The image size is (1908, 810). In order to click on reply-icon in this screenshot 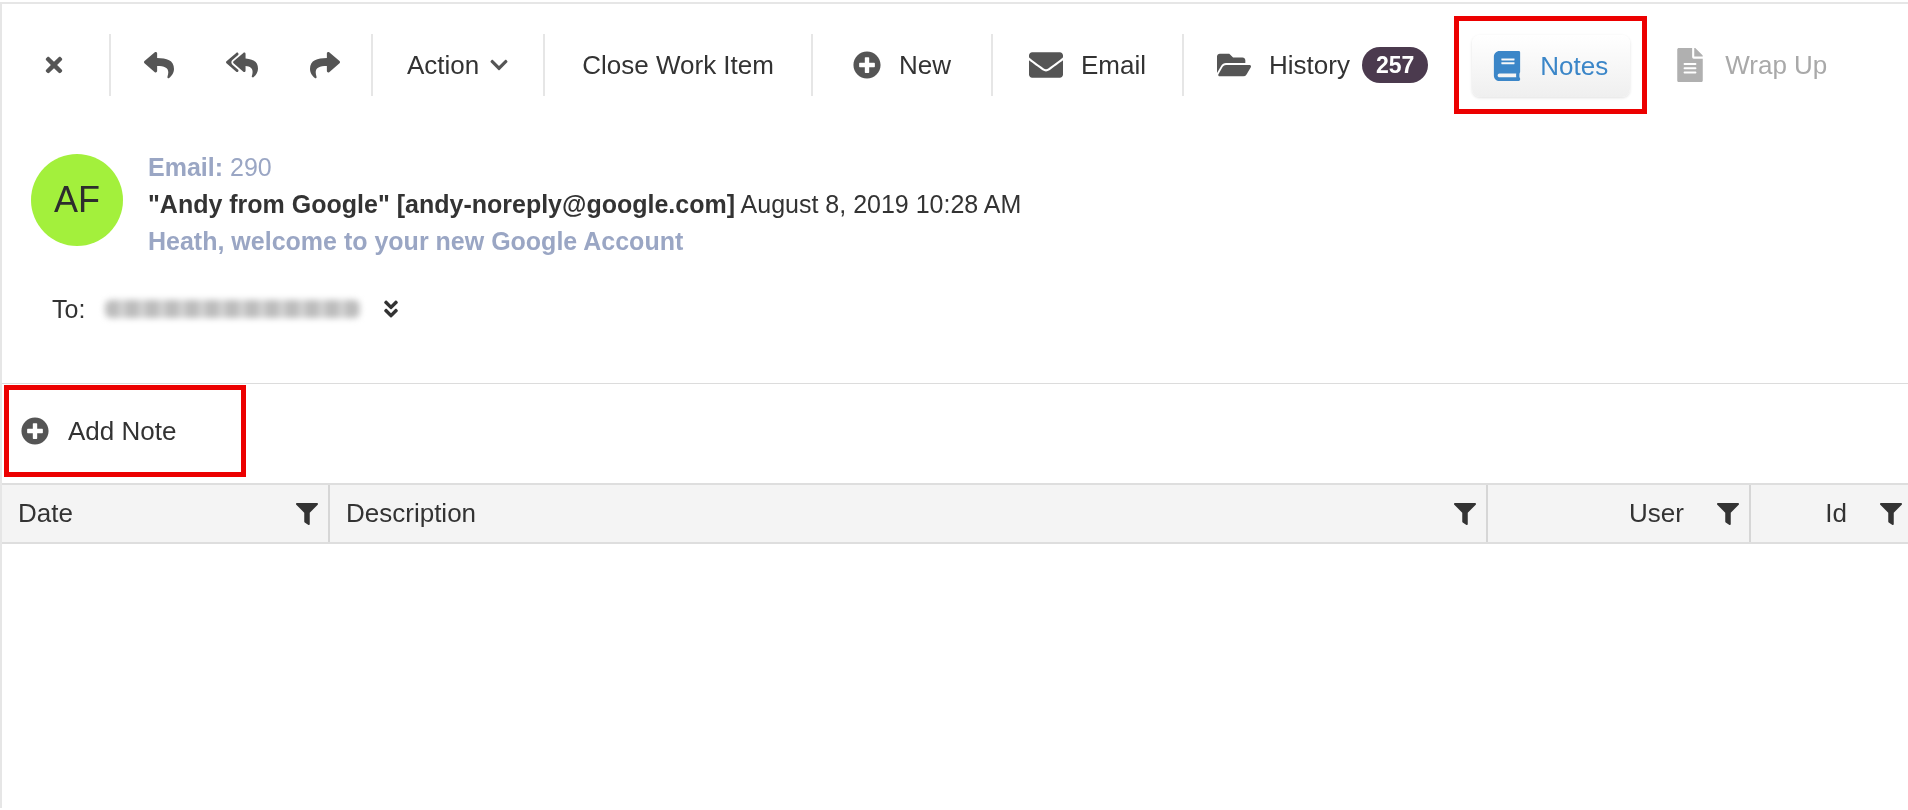, I will do `click(159, 65)`.